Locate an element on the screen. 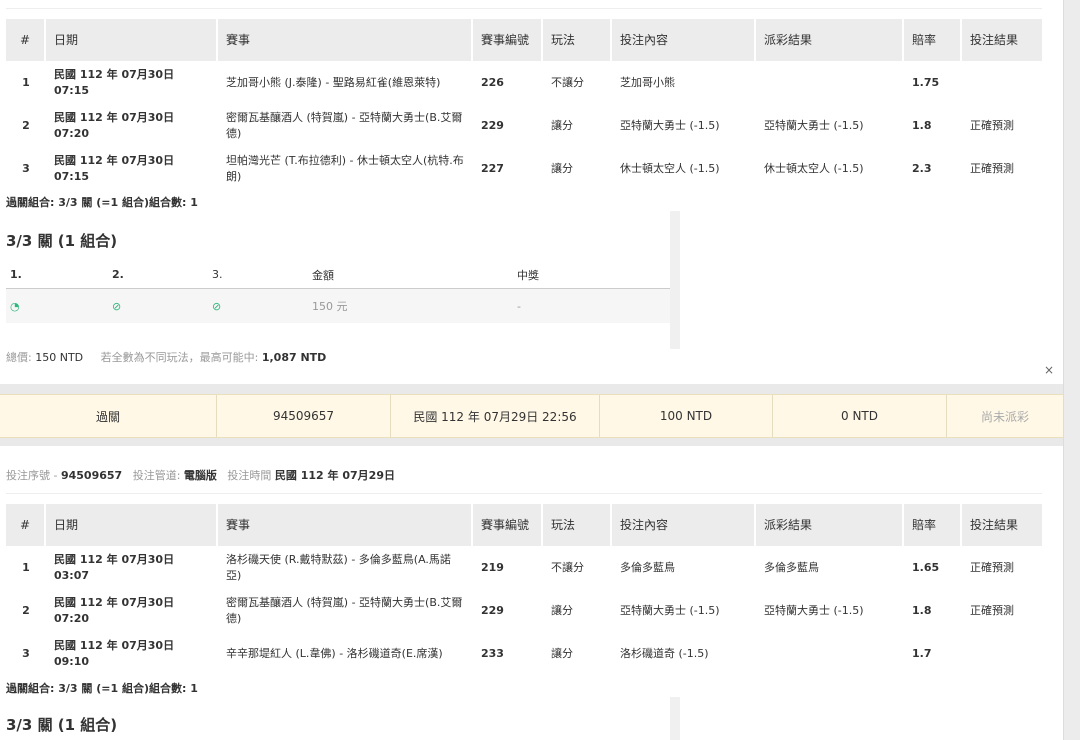 The height and width of the screenshot is (740, 1080). summary-time: 民國 112 年 07月29日 22:56 is located at coordinates (495, 416).